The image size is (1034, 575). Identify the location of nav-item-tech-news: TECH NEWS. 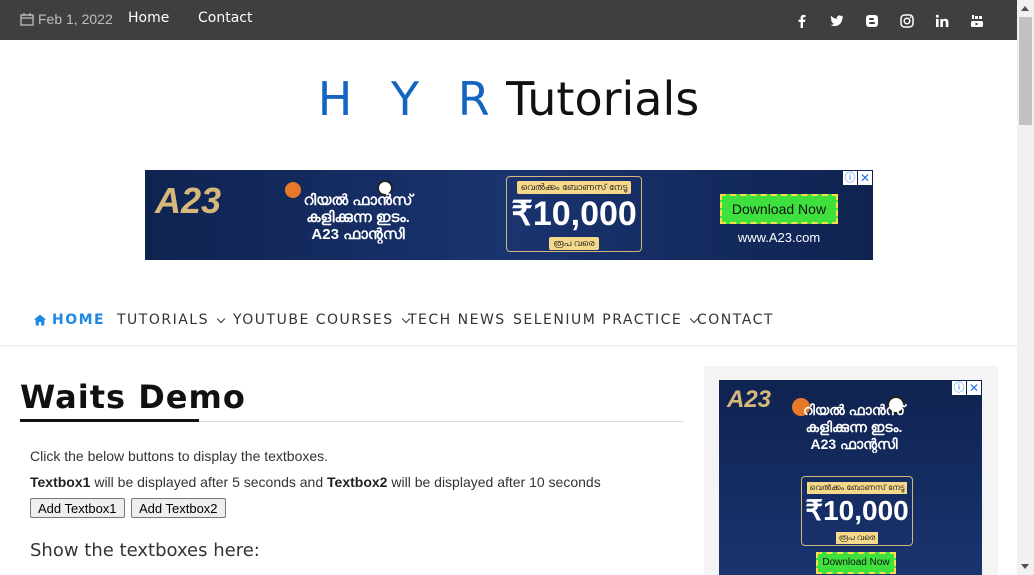
(457, 320).